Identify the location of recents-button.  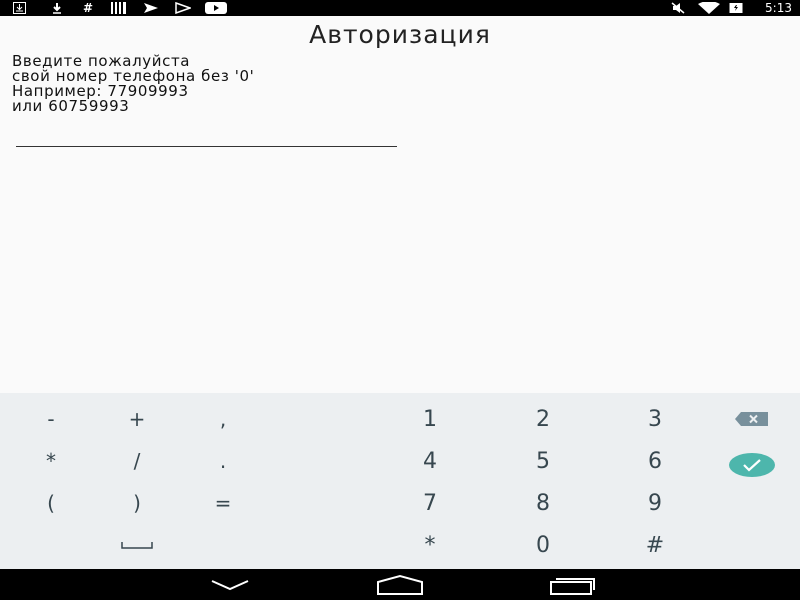
(572, 584).